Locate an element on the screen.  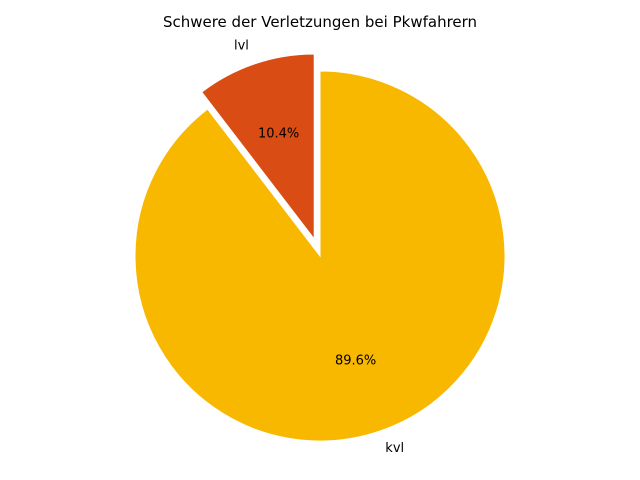
percent-label-kvl: 89.6% is located at coordinates (355, 361).